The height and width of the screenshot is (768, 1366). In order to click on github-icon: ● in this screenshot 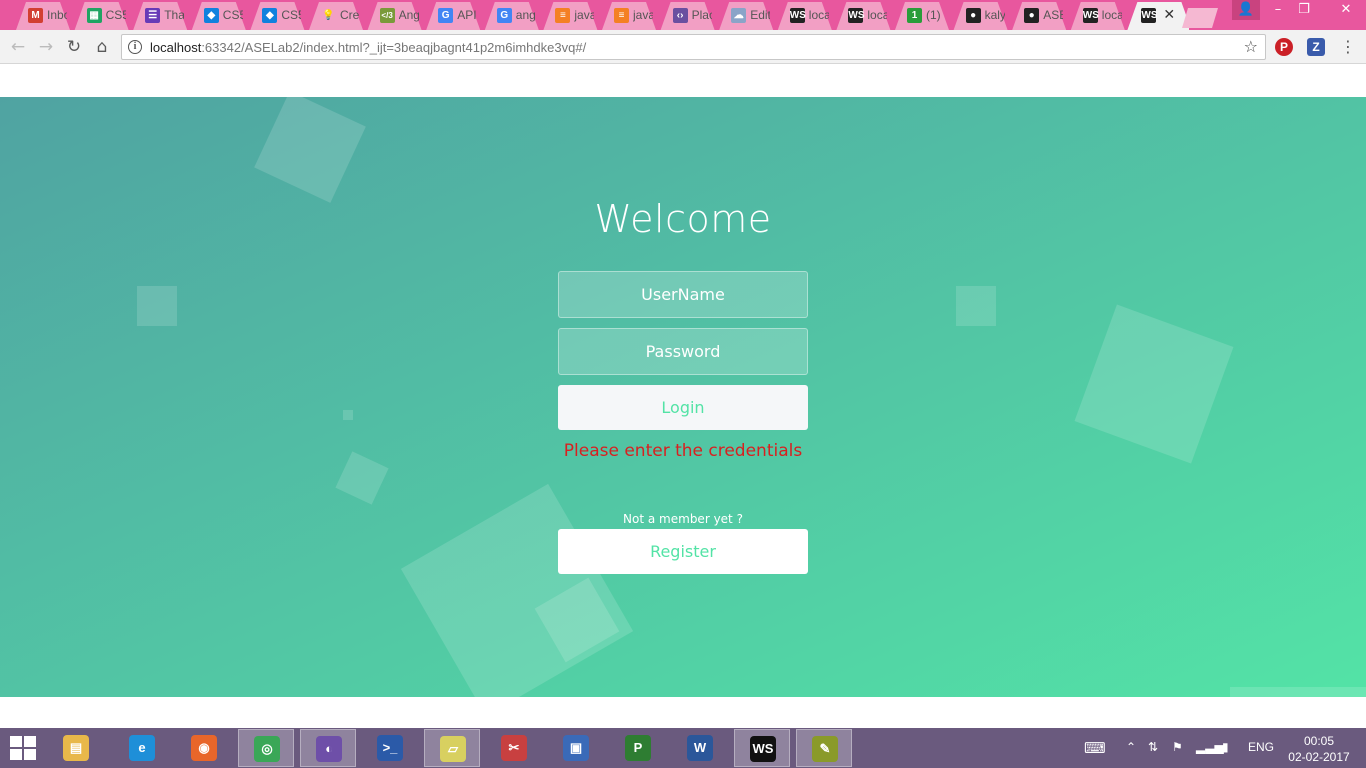, I will do `click(973, 15)`.